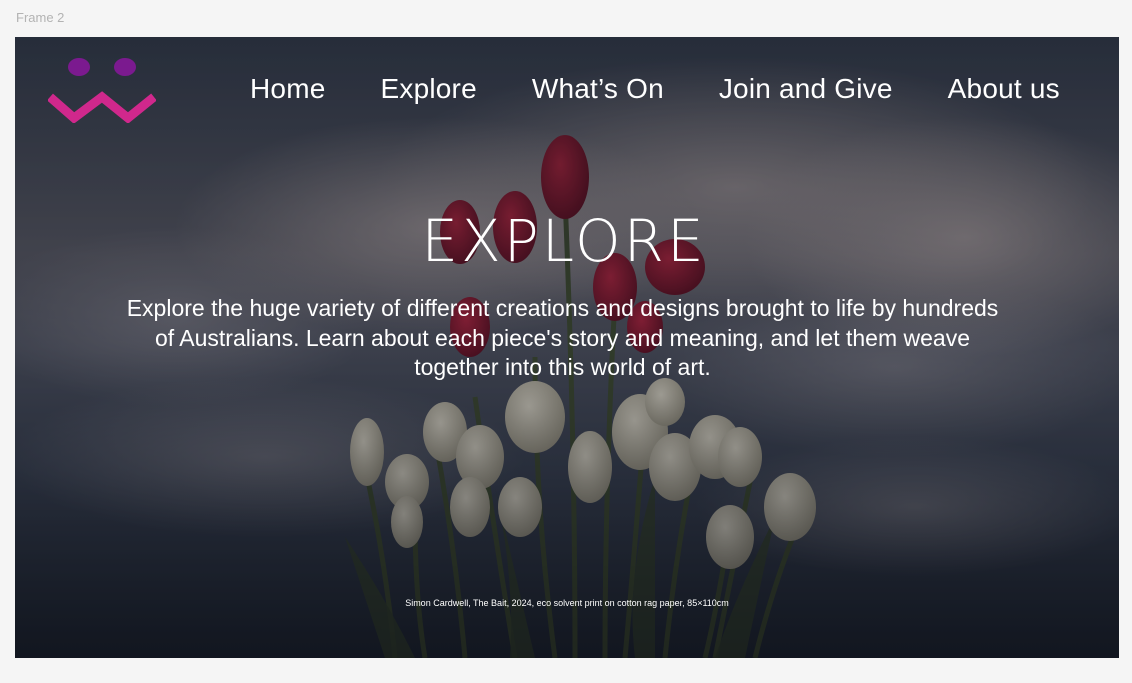 Image resolution: width=1132 pixels, height=683 pixels. Describe the element at coordinates (429, 89) in the screenshot. I see `nav-item-explore: Explore` at that location.